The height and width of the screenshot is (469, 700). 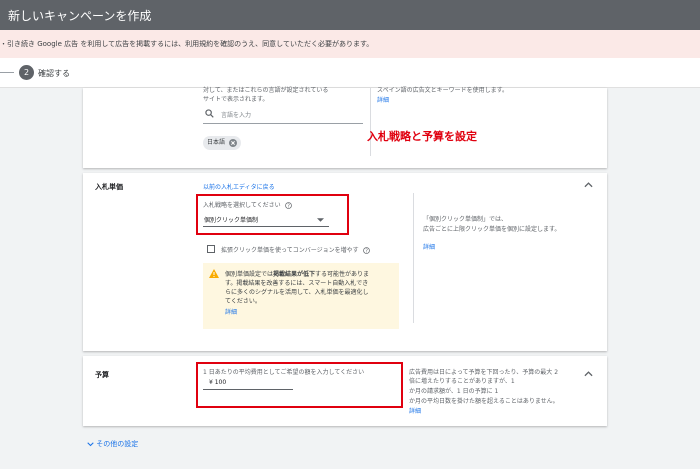 I want to click on more-settings-link: その他の設定, so click(x=112, y=444).